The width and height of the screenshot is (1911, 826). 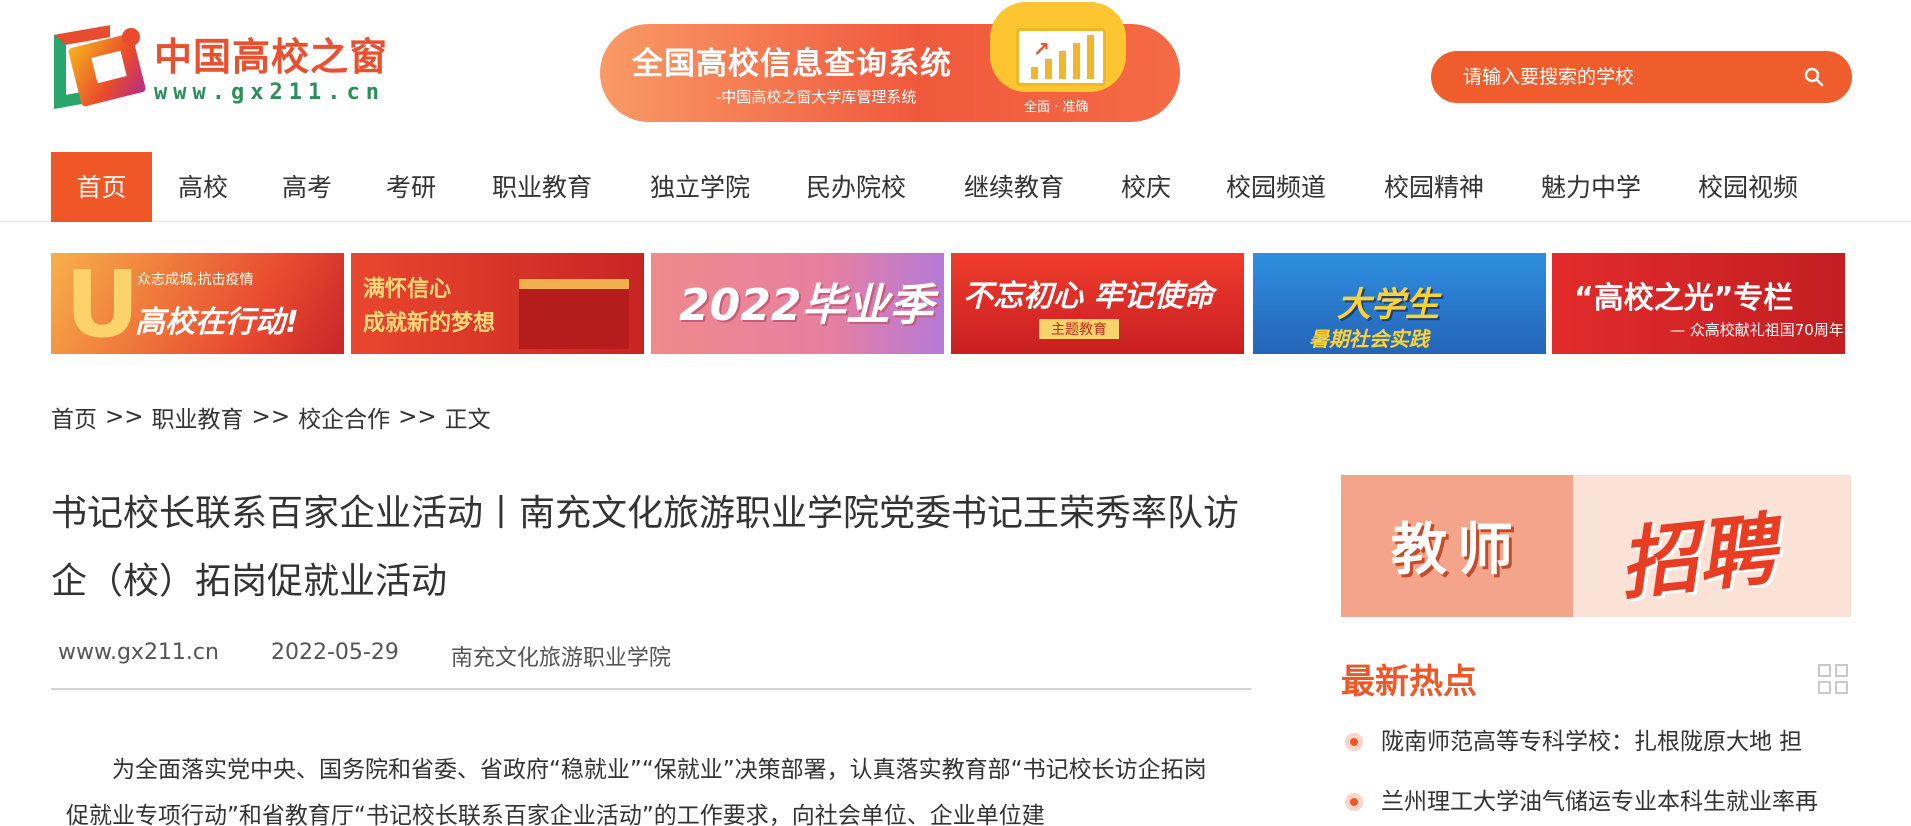 I want to click on nav-private: 民办院校, so click(x=856, y=187).